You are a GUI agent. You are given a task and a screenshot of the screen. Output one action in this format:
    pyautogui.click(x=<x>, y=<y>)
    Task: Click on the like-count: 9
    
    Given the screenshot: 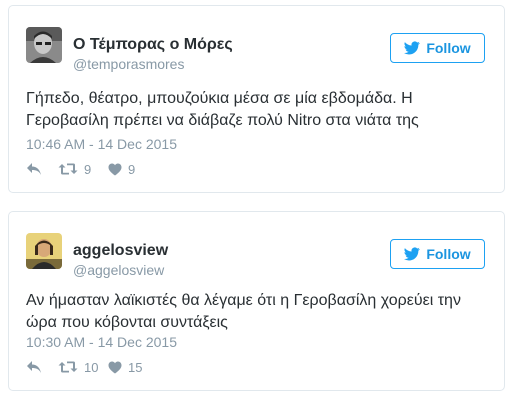 What is the action you would take?
    pyautogui.click(x=132, y=169)
    